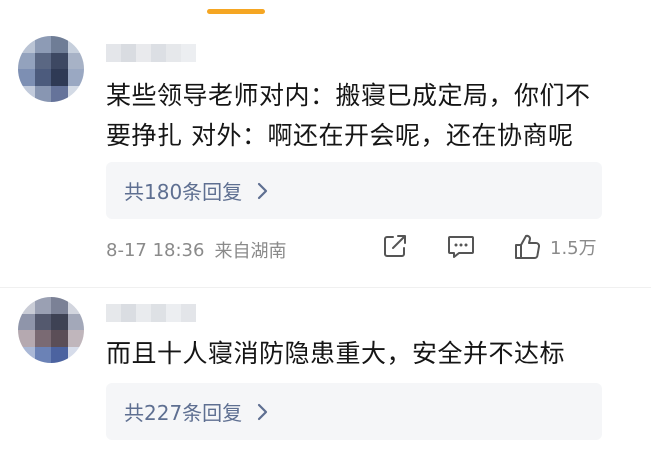 The image size is (651, 451). I want to click on reply-count-label: 共227条回复, so click(183, 413).